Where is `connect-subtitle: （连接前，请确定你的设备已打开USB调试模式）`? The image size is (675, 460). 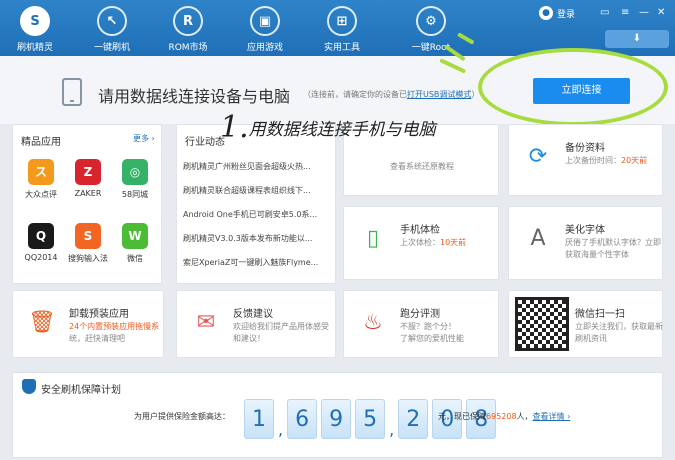 connect-subtitle: （连接前，请确定你的设备已打开USB调试模式） is located at coordinates (391, 94).